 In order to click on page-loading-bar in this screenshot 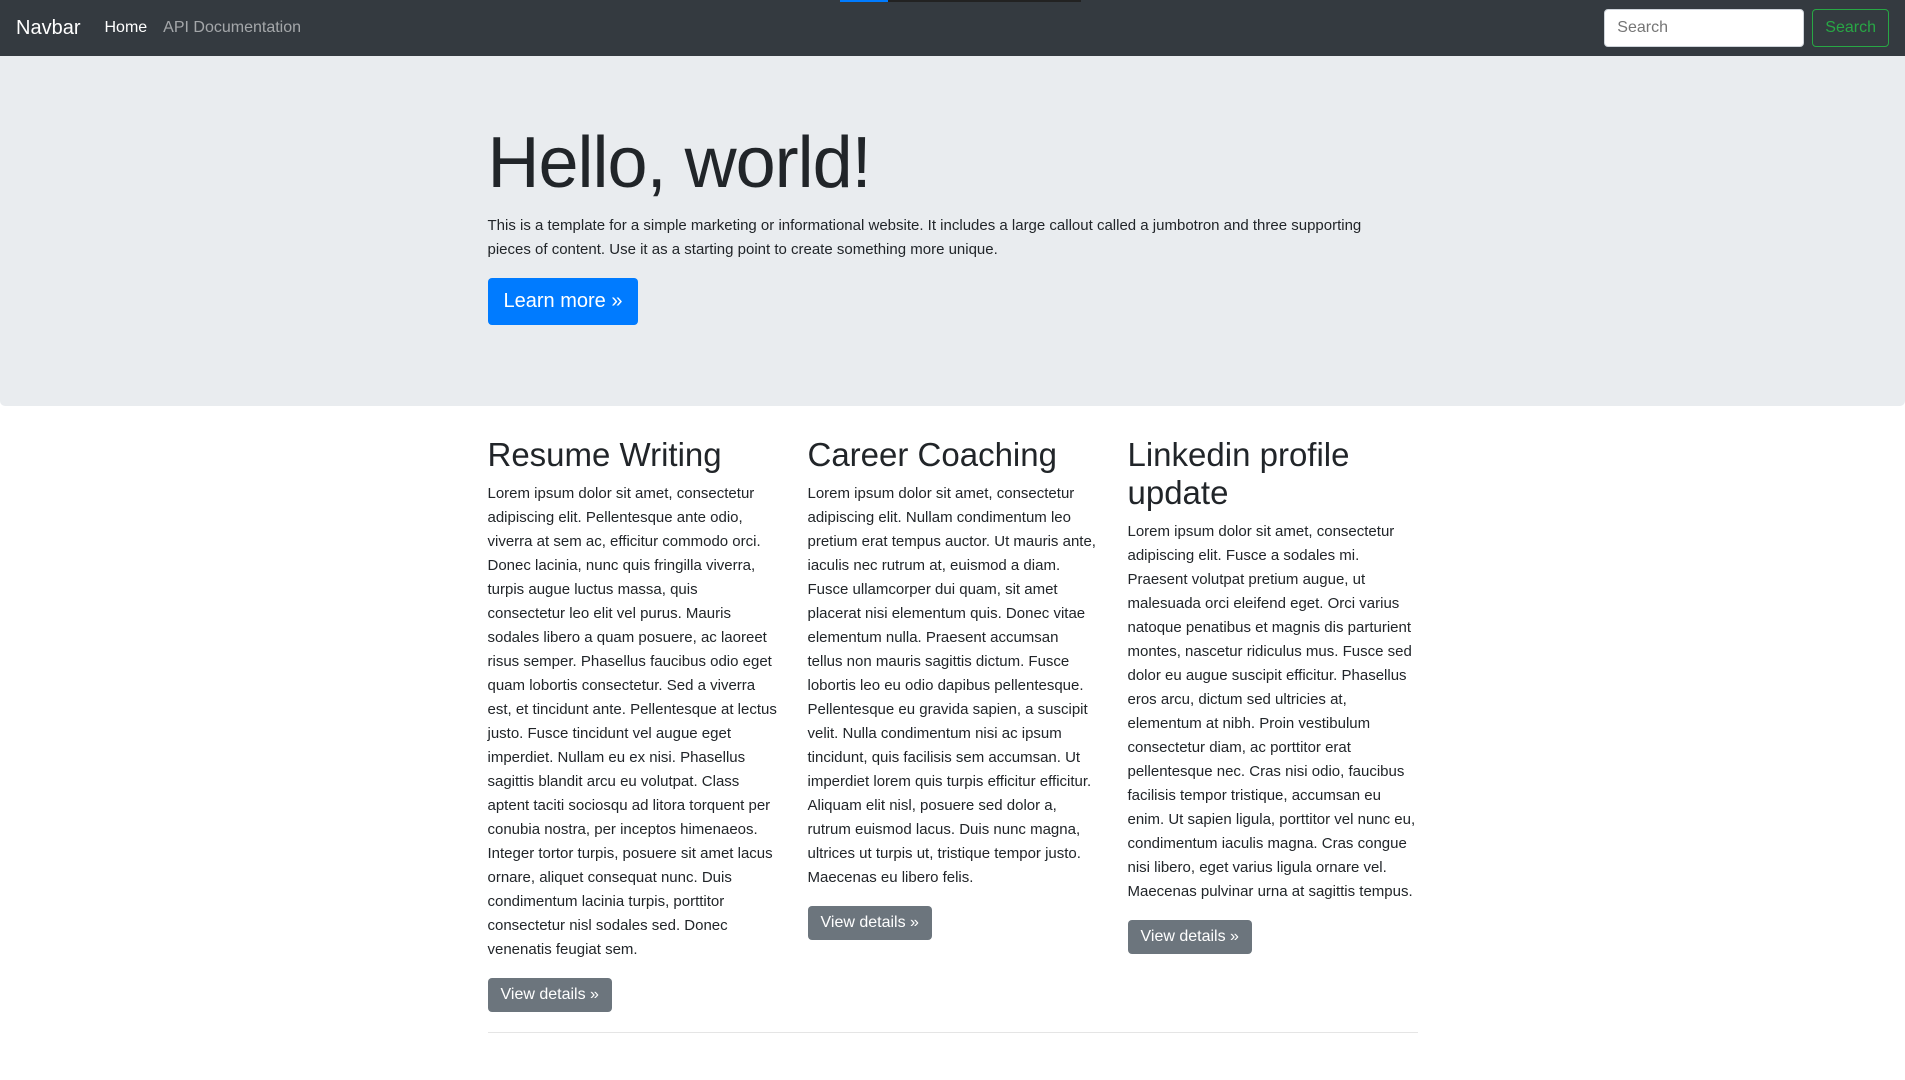, I will do `click(960, 1)`.